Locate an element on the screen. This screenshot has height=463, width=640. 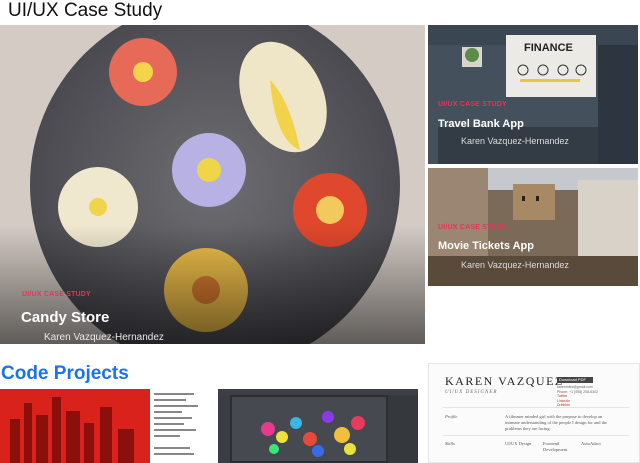
code-project-processing-card is located at coordinates (101, 426).